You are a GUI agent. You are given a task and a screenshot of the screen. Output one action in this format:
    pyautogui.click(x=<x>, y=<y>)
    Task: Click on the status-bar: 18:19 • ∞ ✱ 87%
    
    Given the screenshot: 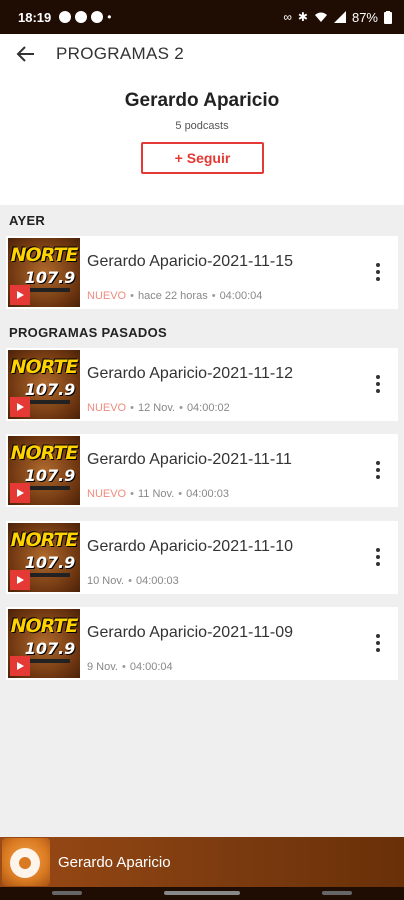 What is the action you would take?
    pyautogui.click(x=202, y=17)
    